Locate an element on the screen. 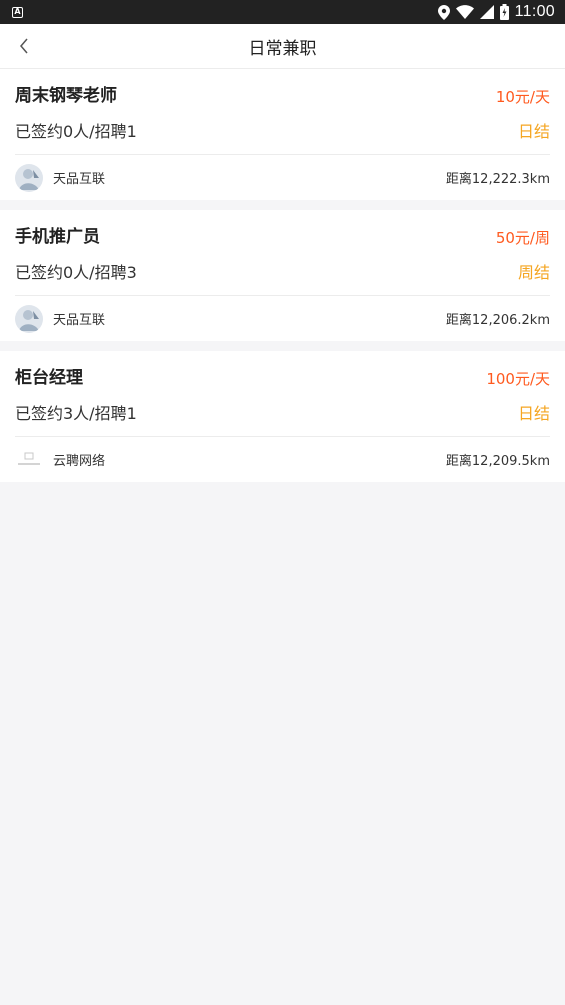  nav-bar: 日常兼职 is located at coordinates (282, 46).